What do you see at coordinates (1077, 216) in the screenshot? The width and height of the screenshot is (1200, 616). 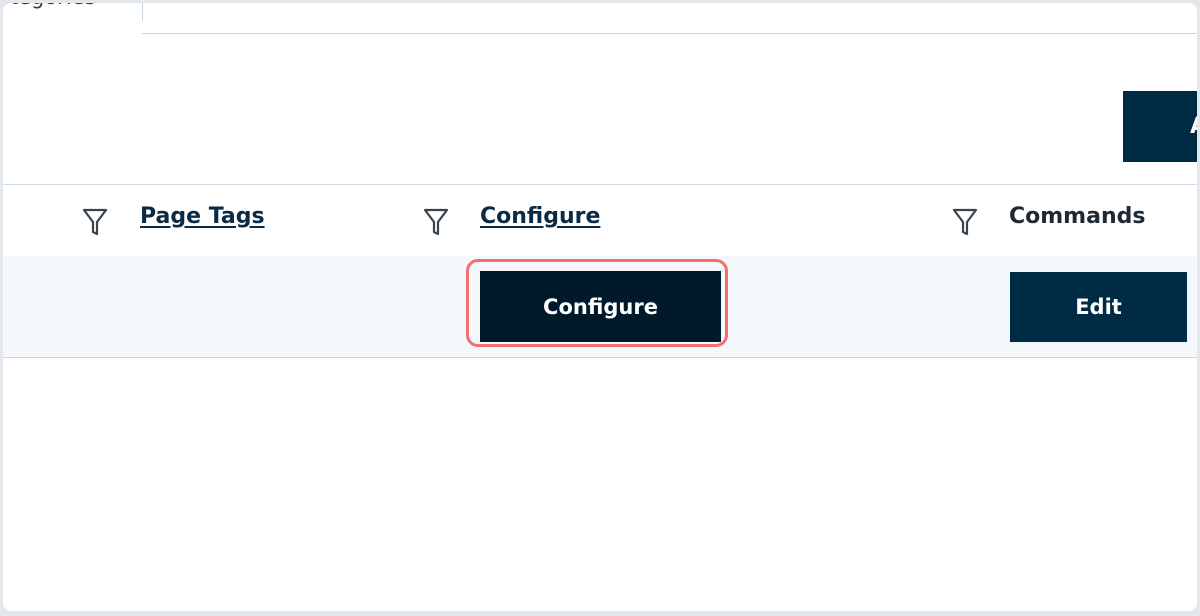 I see `column-header-commands: Commands` at bounding box center [1077, 216].